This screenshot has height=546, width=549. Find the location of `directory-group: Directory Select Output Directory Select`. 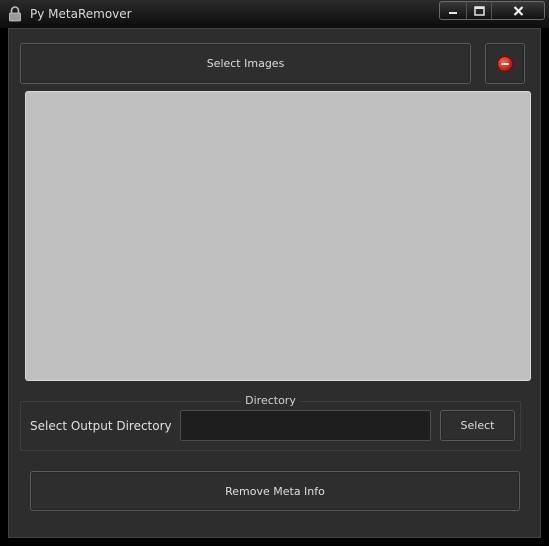

directory-group: Directory Select Output Directory Select is located at coordinates (270, 422).